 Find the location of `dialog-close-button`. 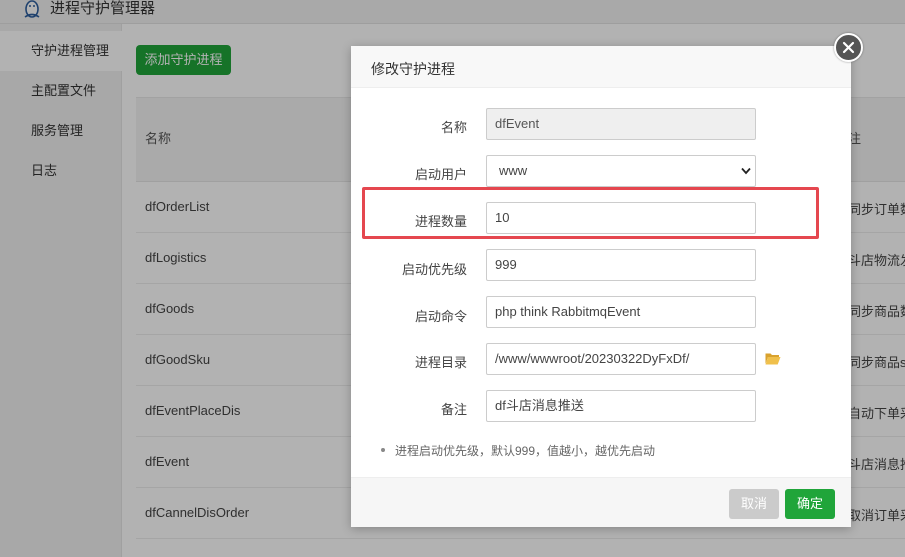

dialog-close-button is located at coordinates (848, 47).